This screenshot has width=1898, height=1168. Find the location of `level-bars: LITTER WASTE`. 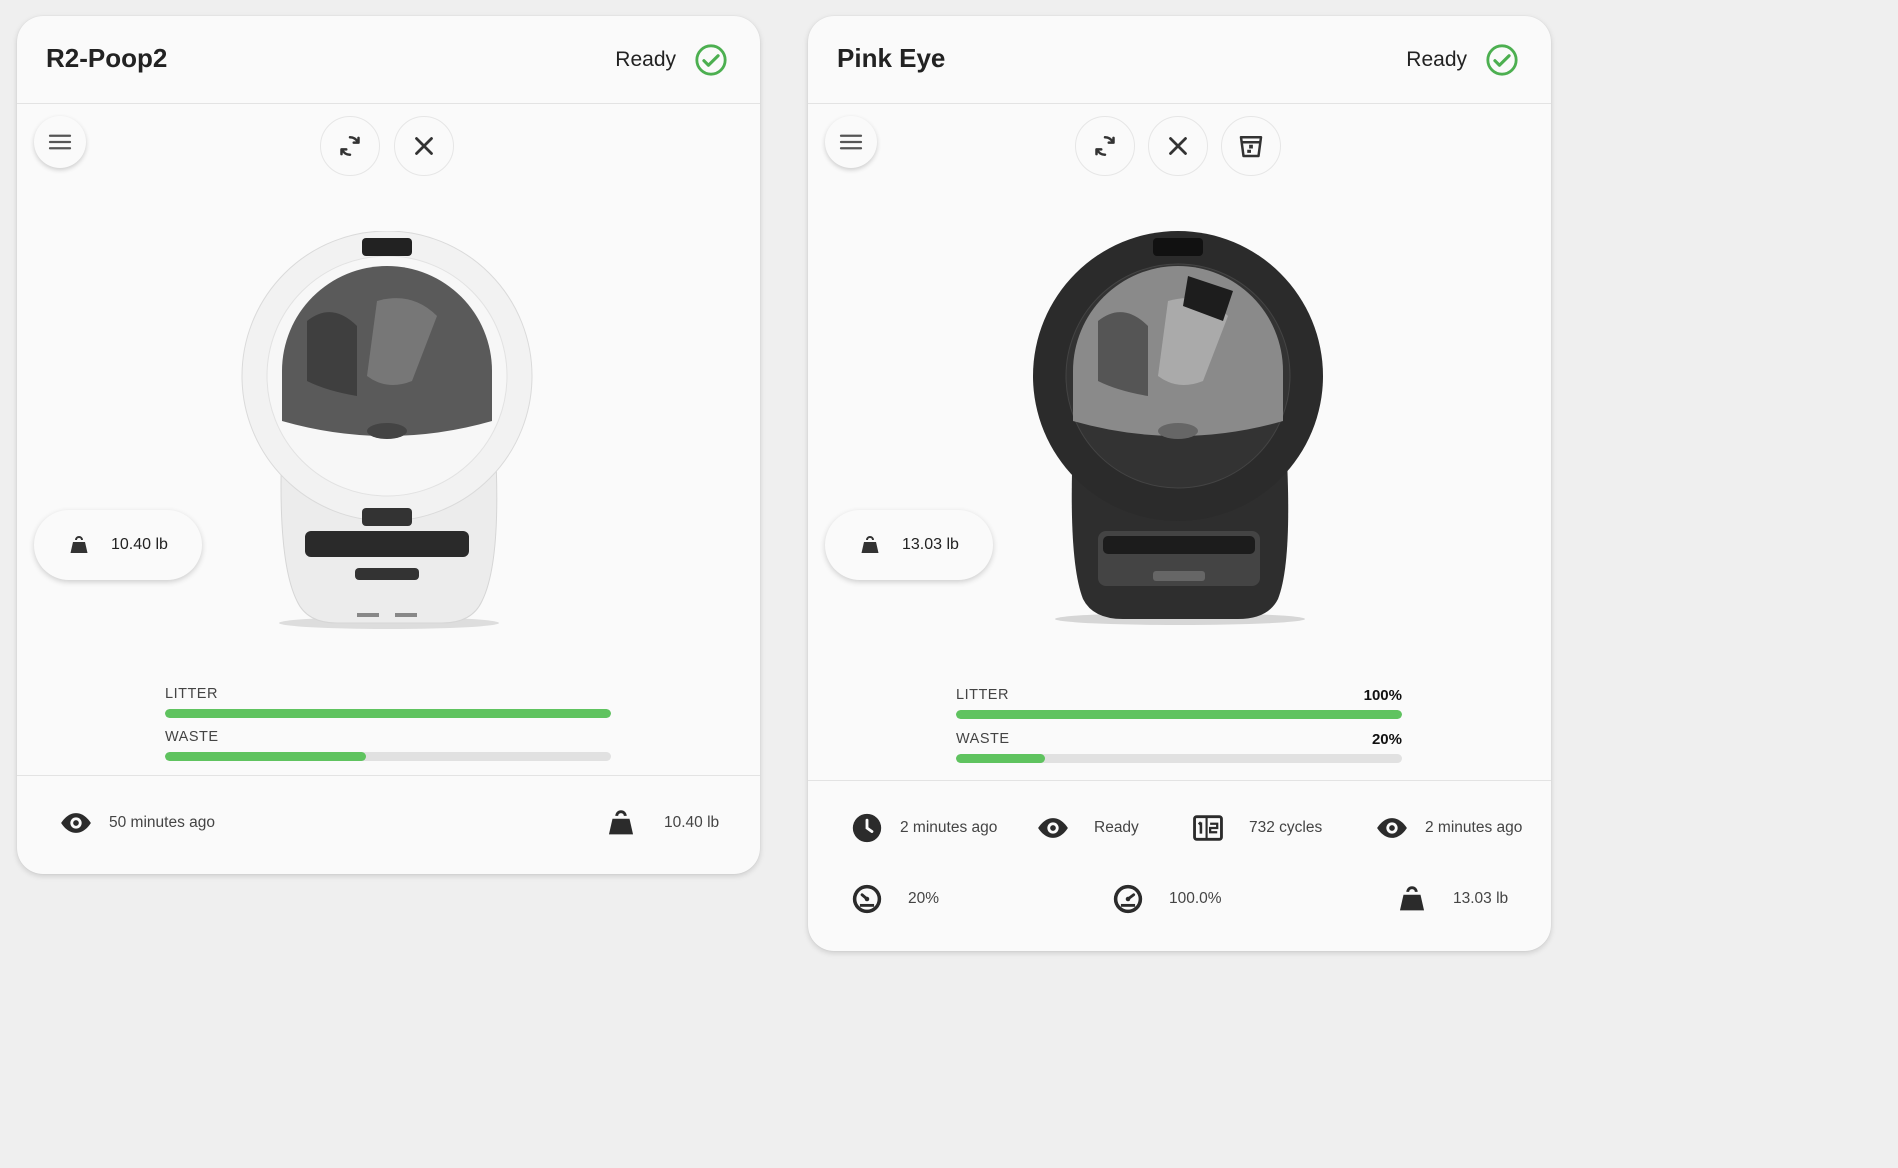

level-bars: LITTER WASTE is located at coordinates (388, 723).